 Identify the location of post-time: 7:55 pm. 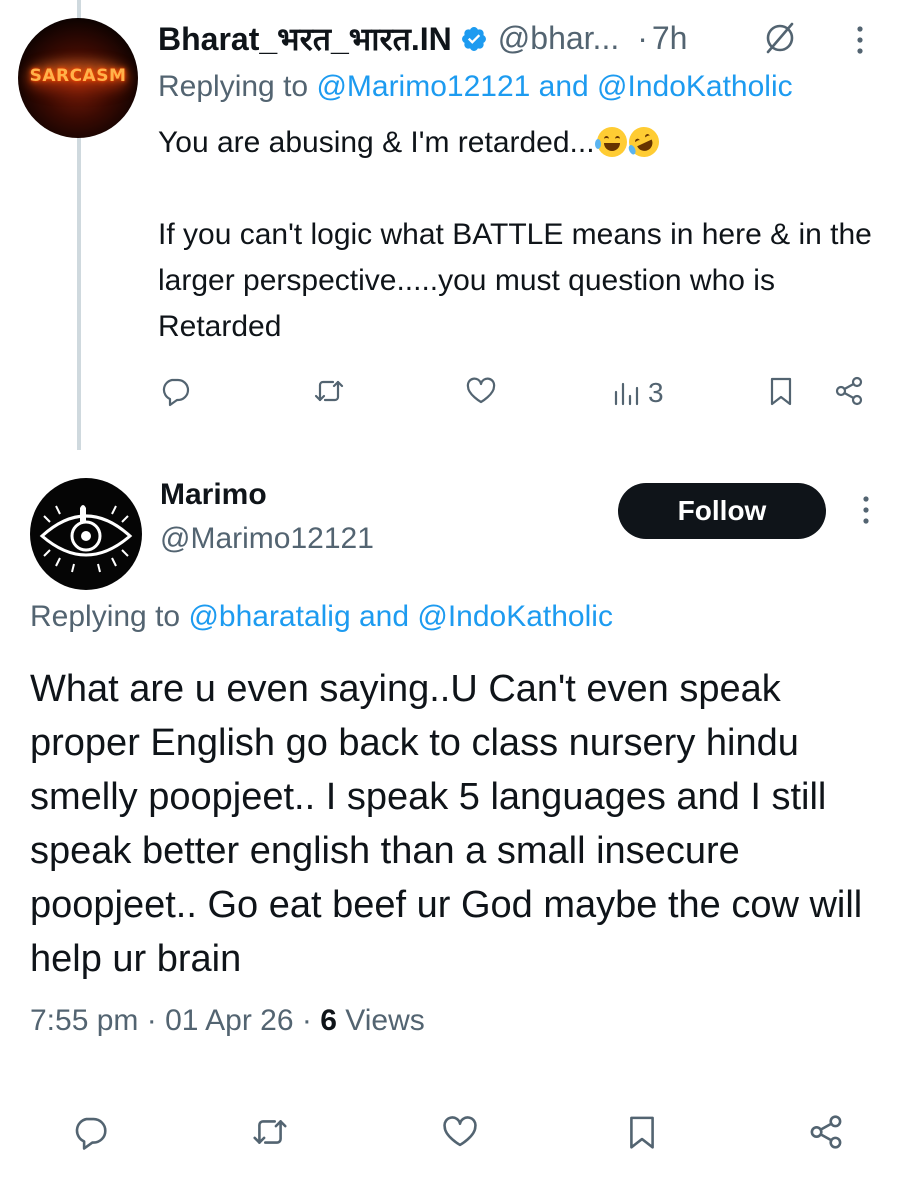
(84, 1020).